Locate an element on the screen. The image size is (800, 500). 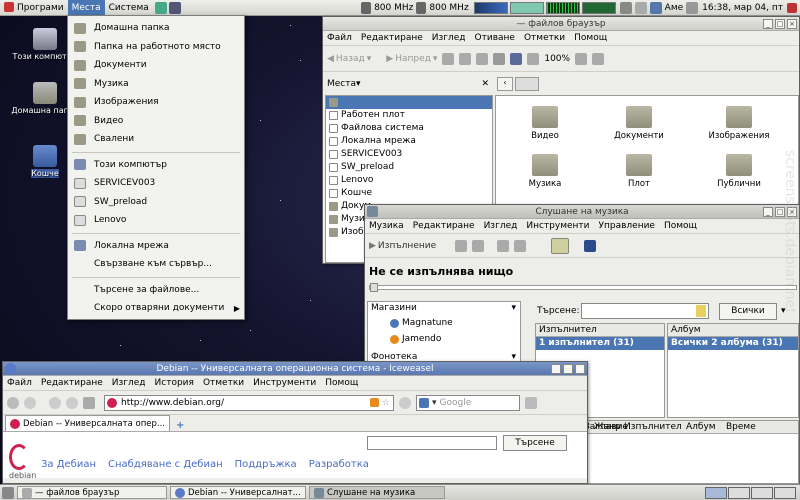
music-titlebar: Слушане на музика _ □ × is located at coordinates (582, 212).